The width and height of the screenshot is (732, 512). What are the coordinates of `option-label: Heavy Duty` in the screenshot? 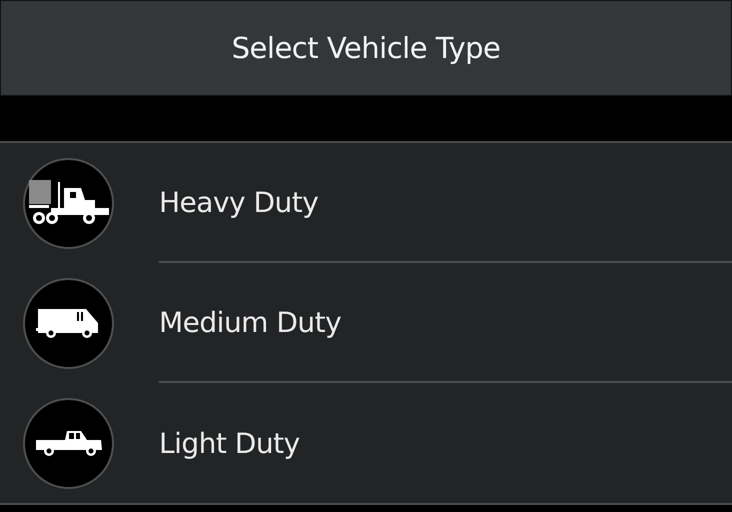 It's located at (238, 202).